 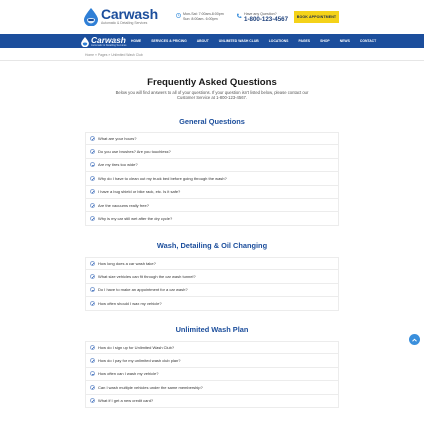 I want to click on scroll-to-top-button, so click(x=414, y=339).